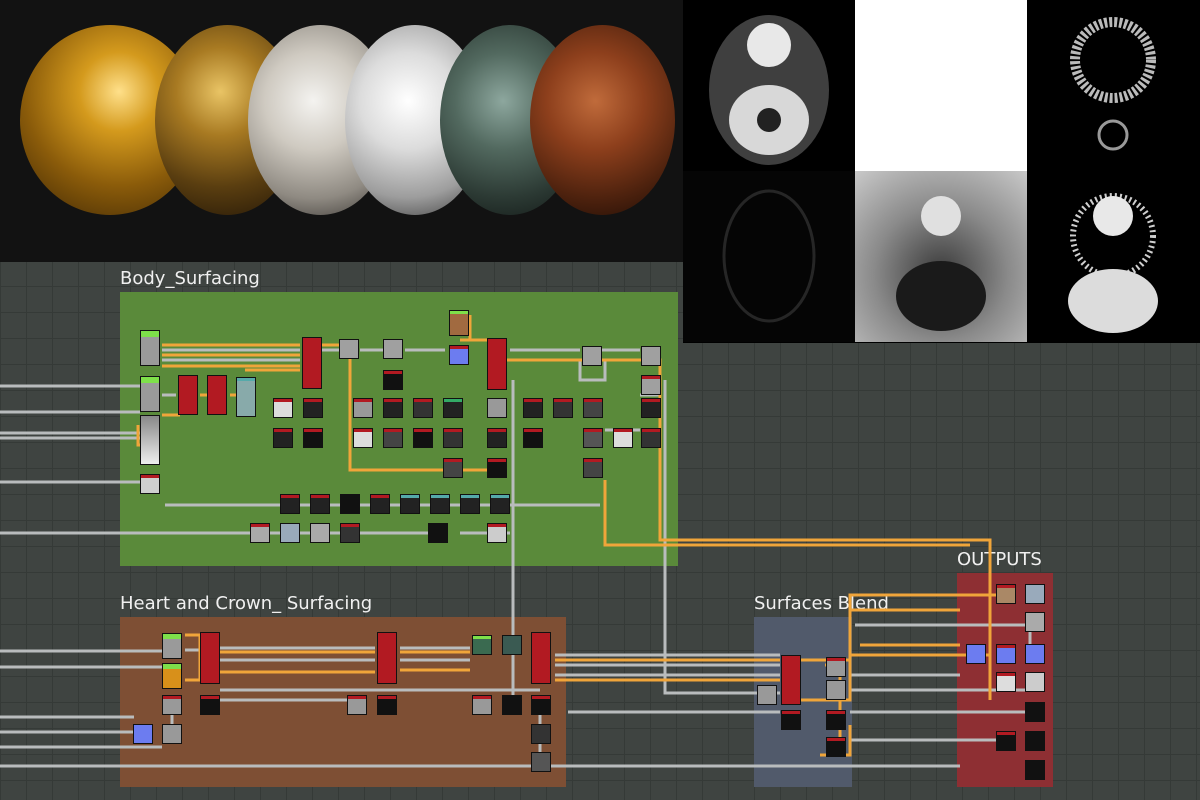  I want to click on node-texture-green, so click(482, 645).